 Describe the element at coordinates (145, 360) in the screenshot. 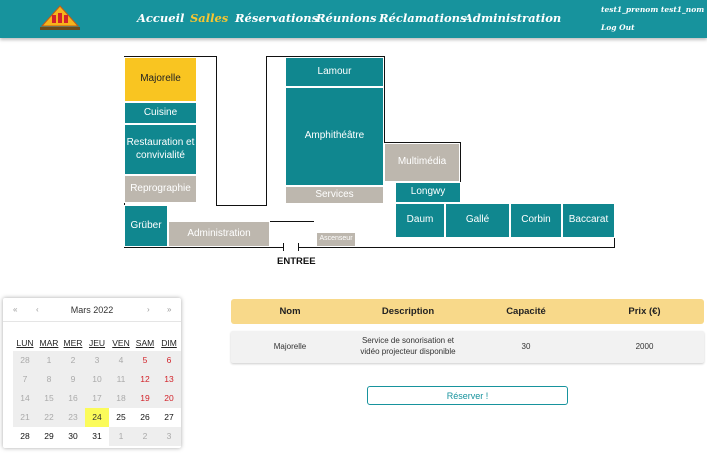

I see `calendar-day: 5` at that location.